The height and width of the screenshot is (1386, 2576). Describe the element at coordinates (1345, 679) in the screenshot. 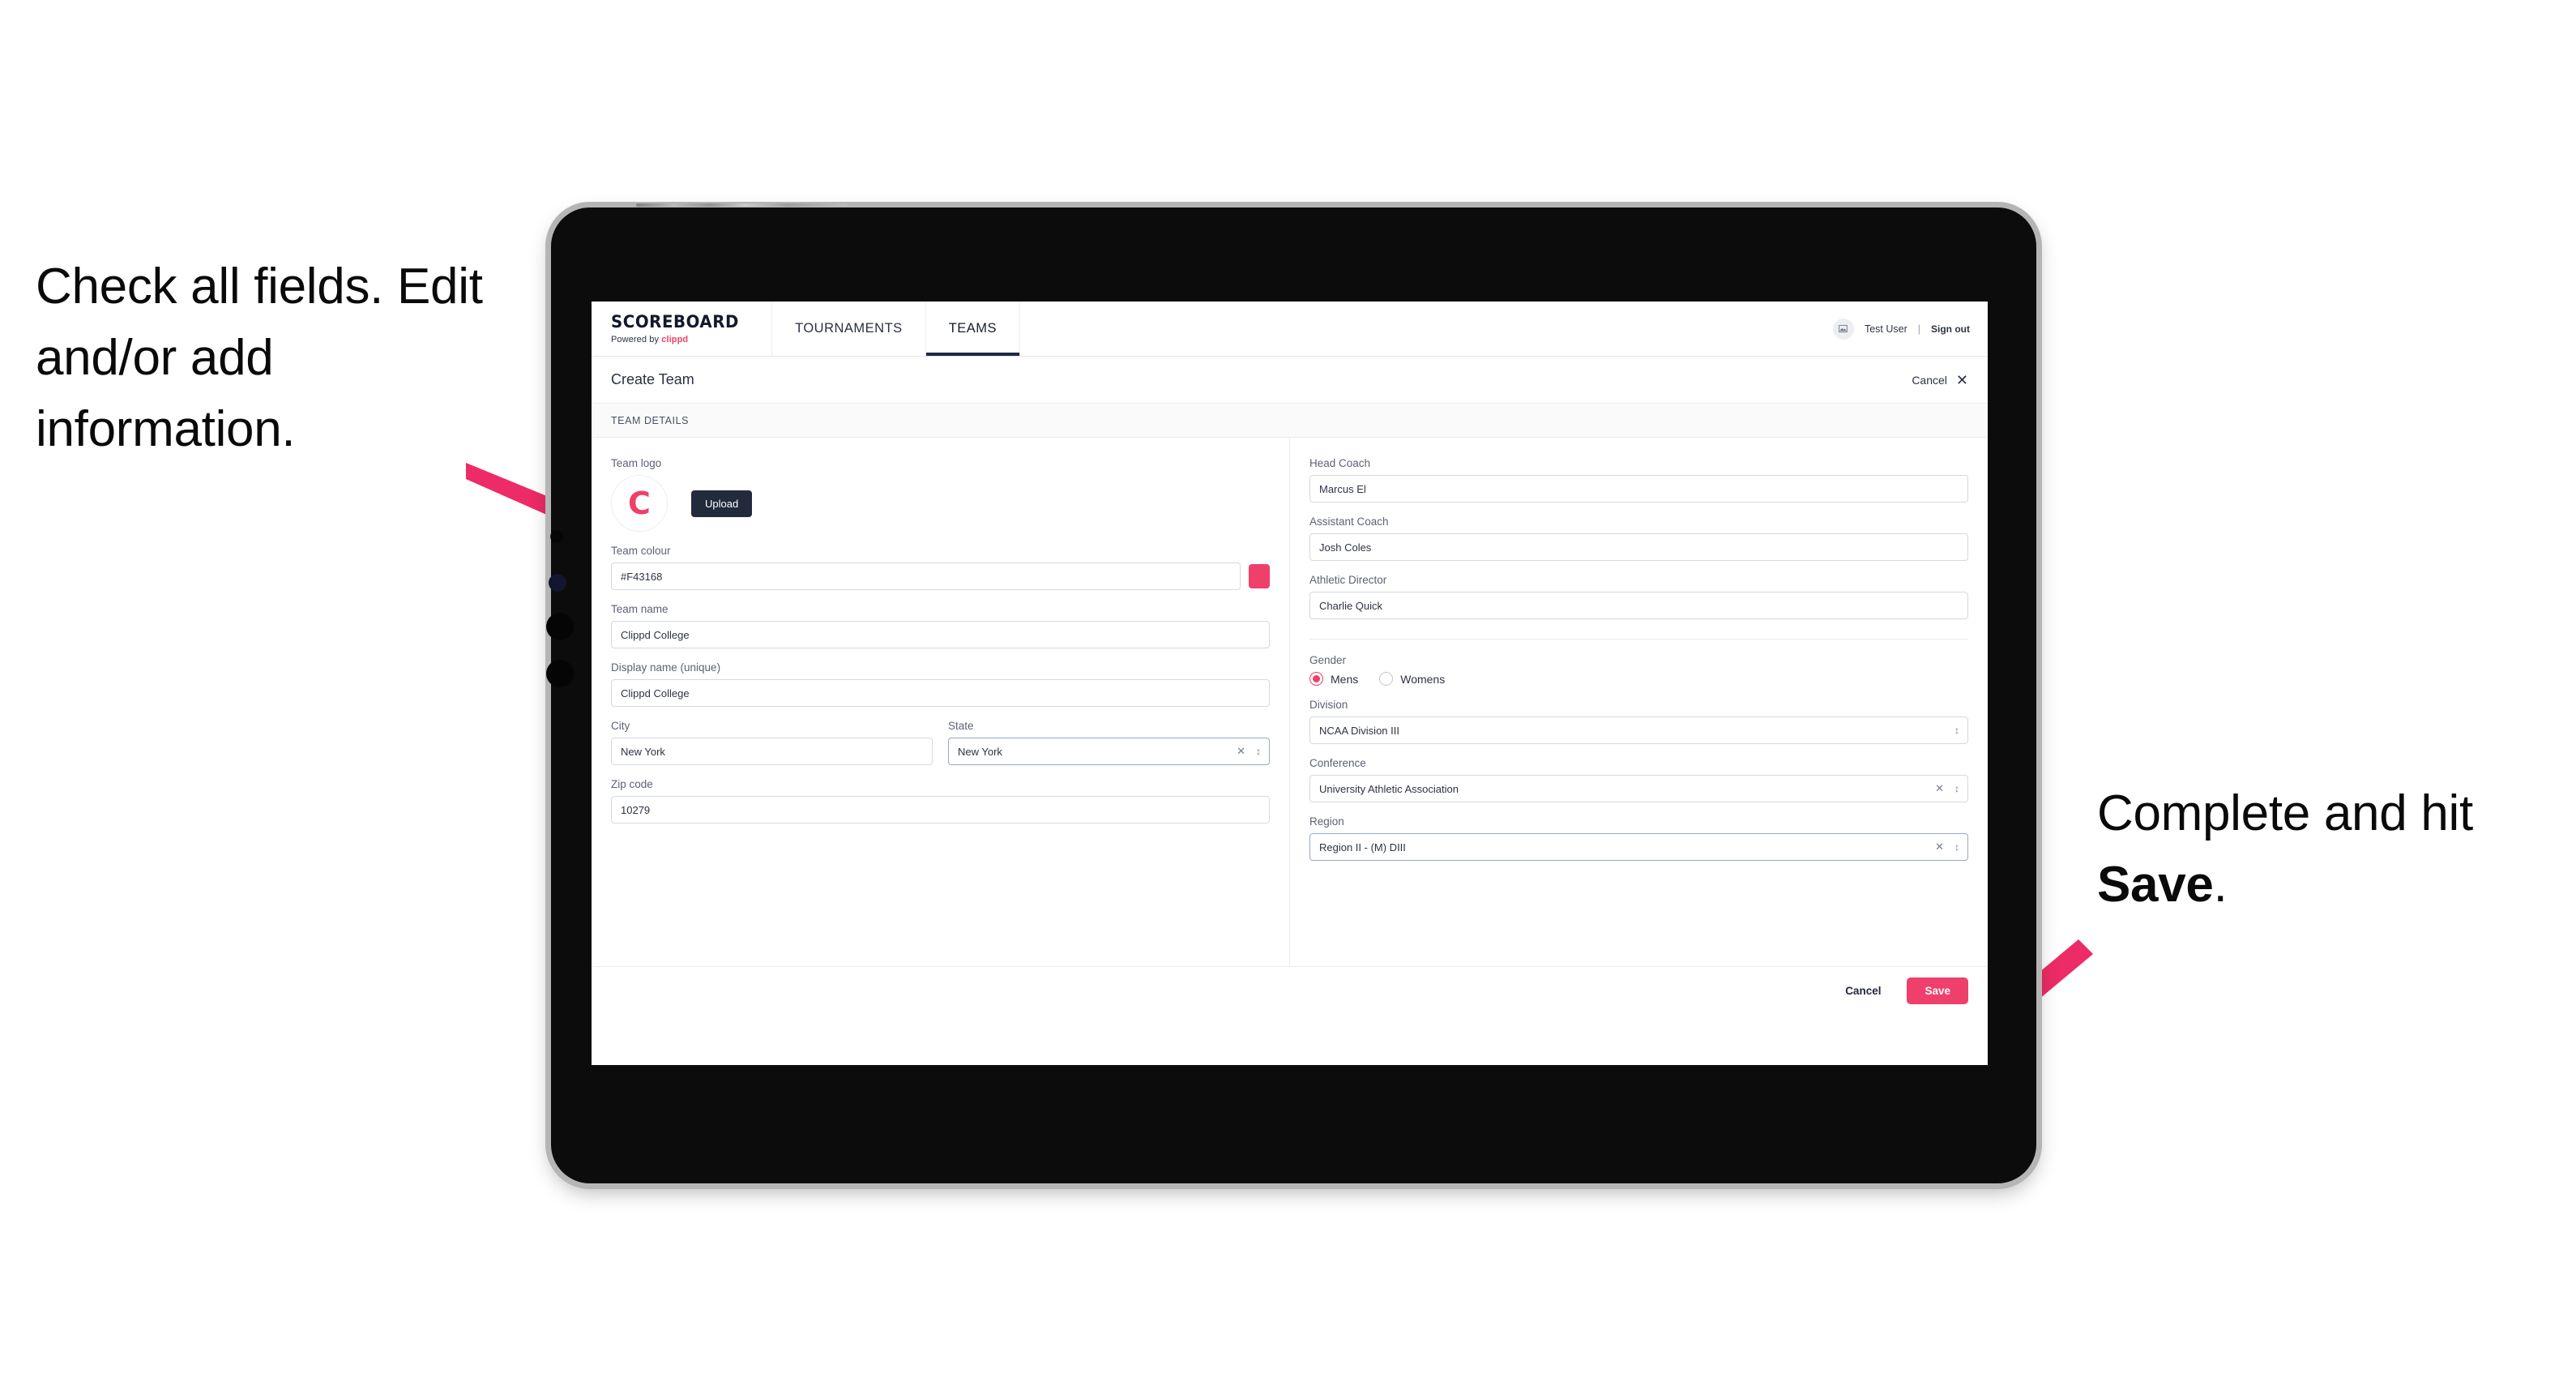

I see `gender-mens-label: Mens` at that location.